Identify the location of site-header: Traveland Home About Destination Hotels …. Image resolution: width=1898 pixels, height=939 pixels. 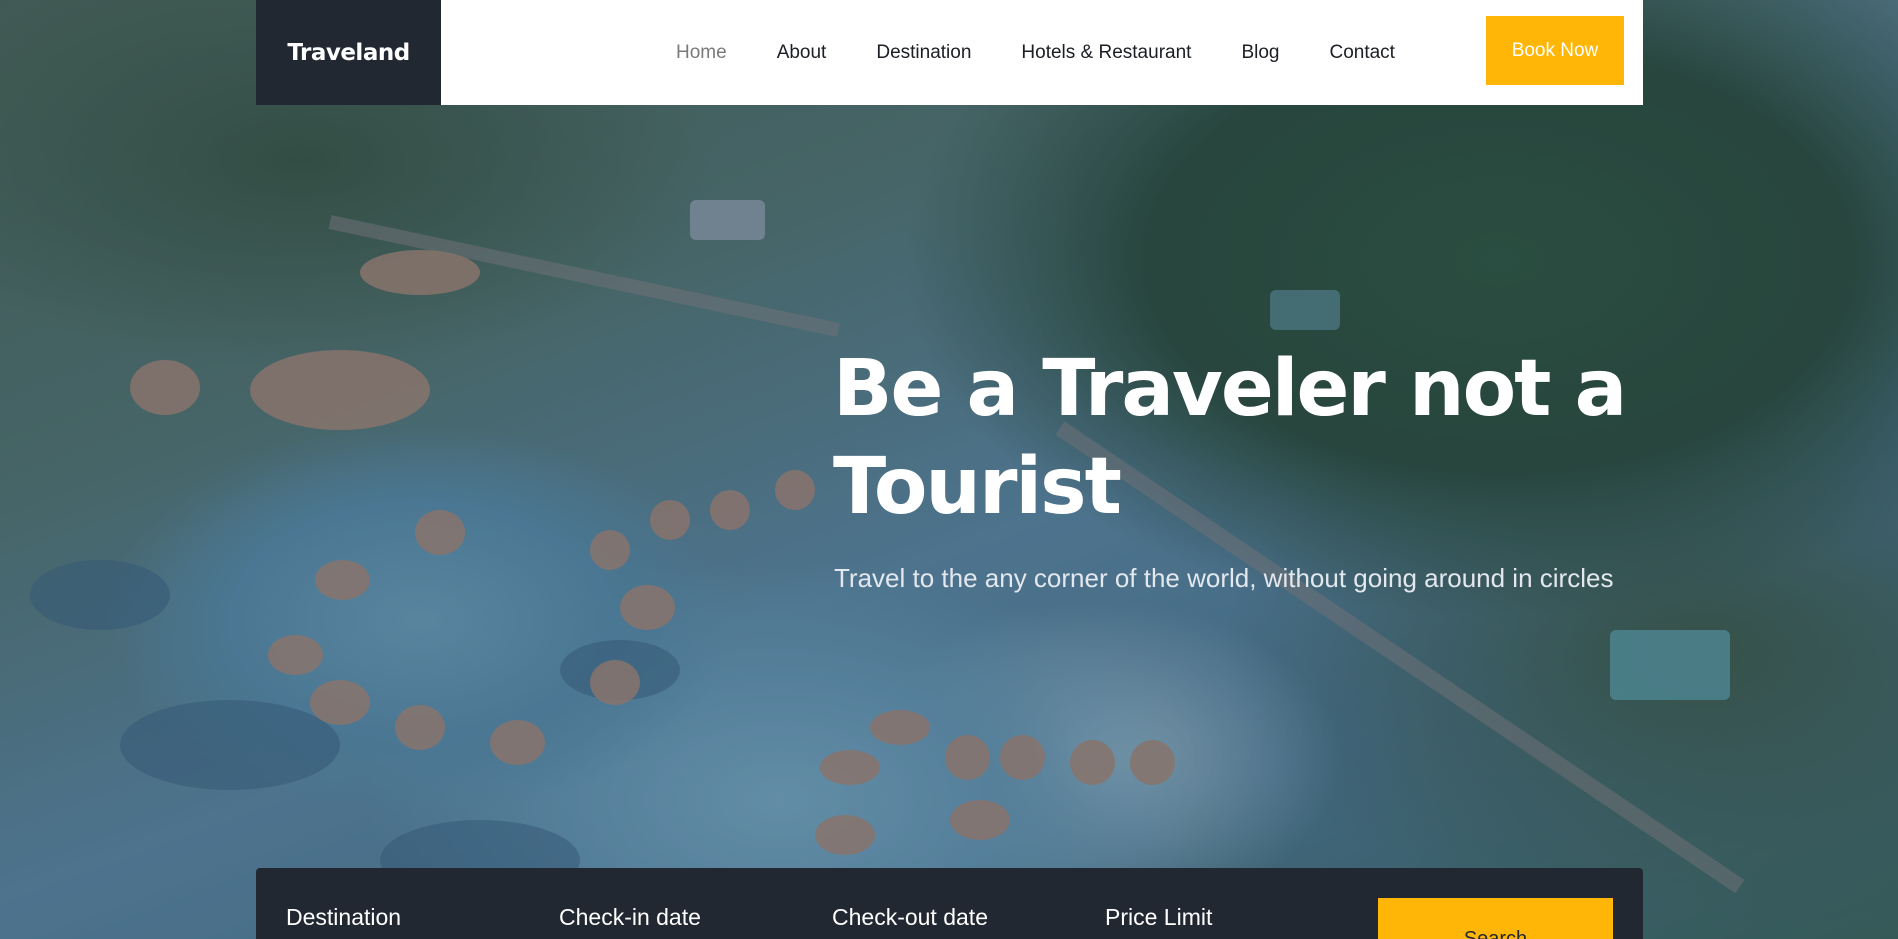
(949, 52).